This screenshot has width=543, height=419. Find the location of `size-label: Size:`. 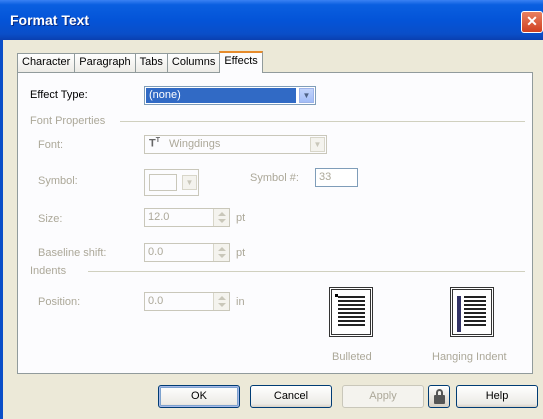

size-label: Size: is located at coordinates (50, 219).